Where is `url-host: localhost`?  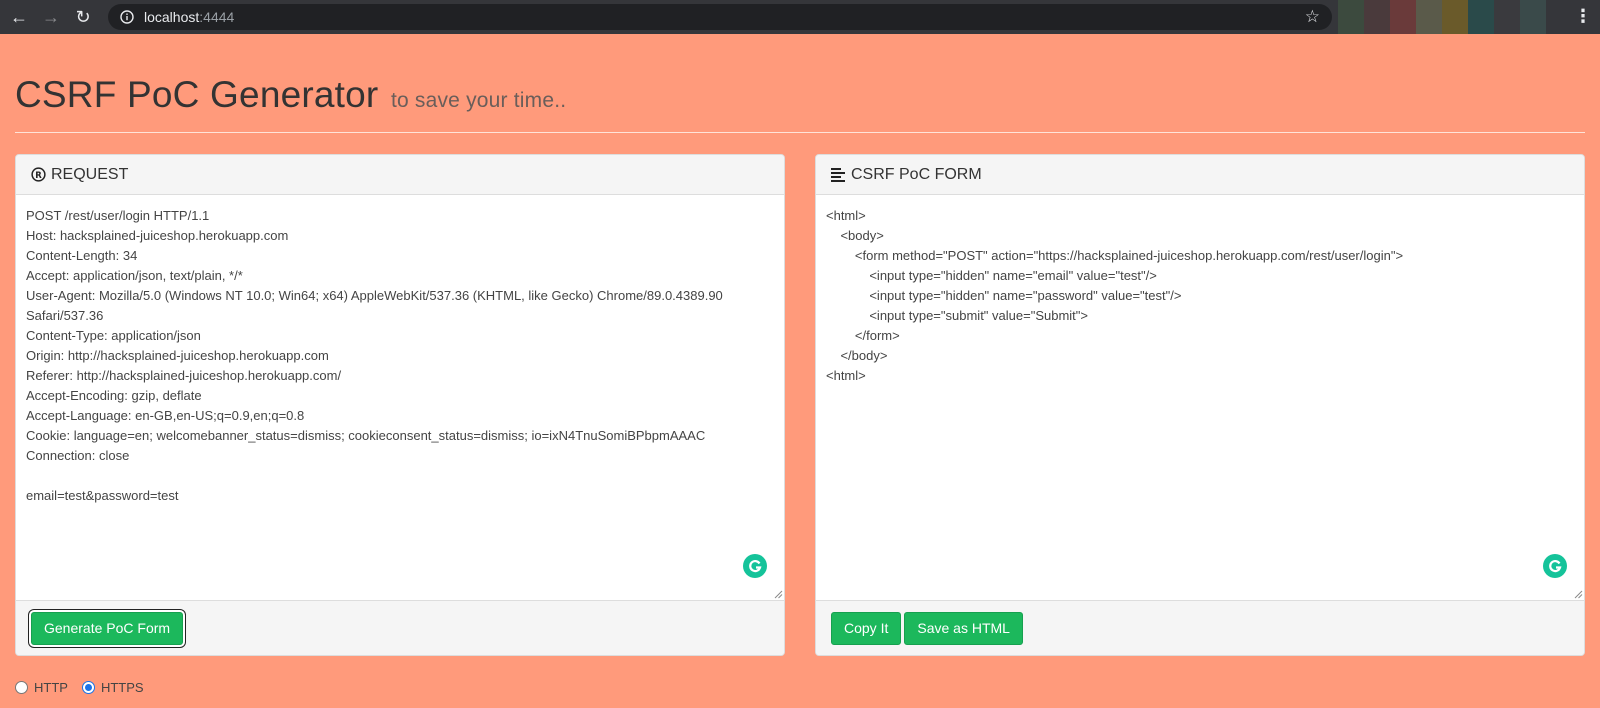
url-host: localhost is located at coordinates (172, 17).